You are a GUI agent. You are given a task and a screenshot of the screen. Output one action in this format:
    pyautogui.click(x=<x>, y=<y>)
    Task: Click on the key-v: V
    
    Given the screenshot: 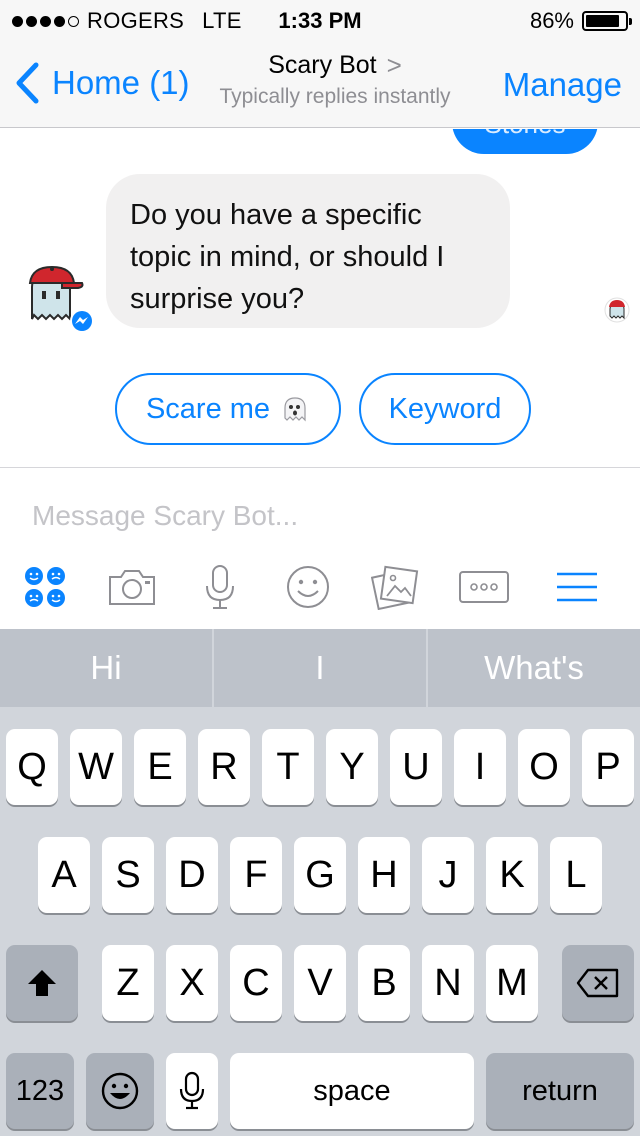 What is the action you would take?
    pyautogui.click(x=320, y=983)
    